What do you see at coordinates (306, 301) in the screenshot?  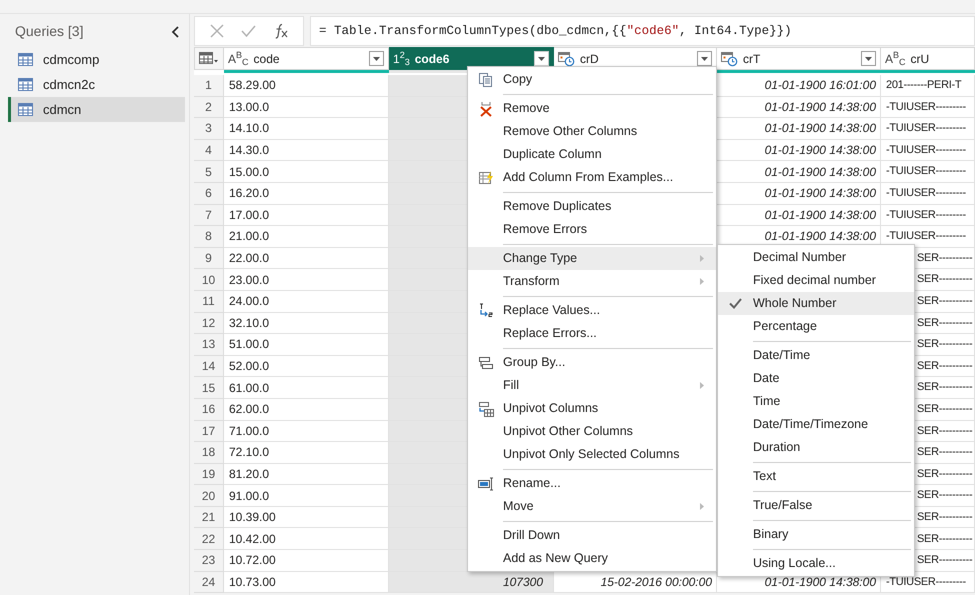 I see `table-cell: 24.00.0` at bounding box center [306, 301].